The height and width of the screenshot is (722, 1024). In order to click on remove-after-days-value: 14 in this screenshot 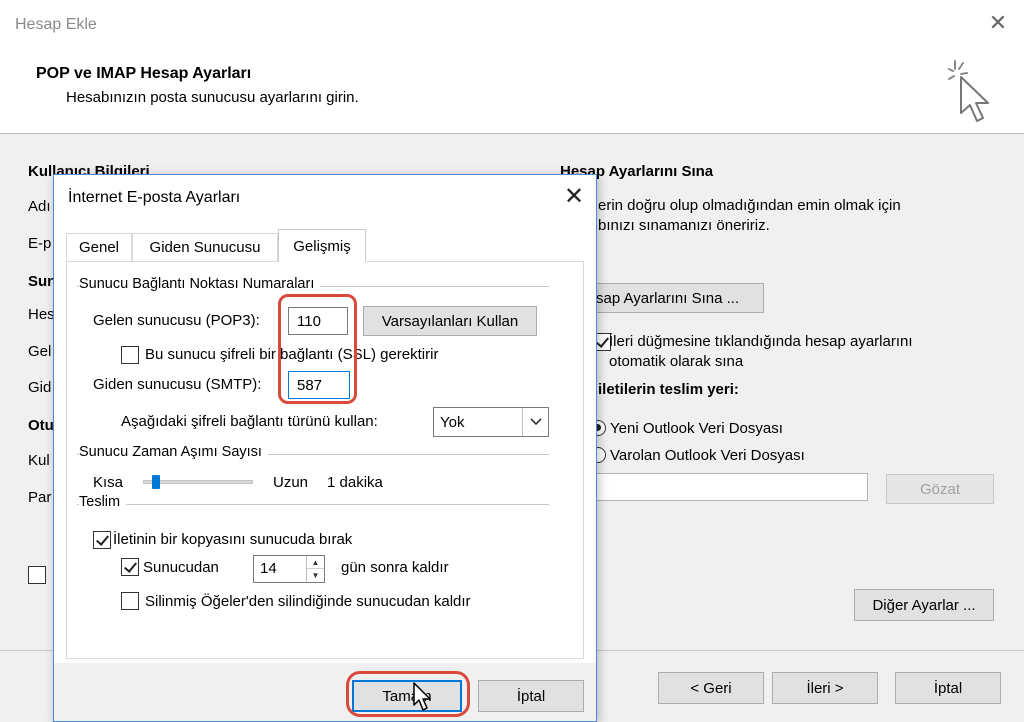, I will do `click(268, 568)`.